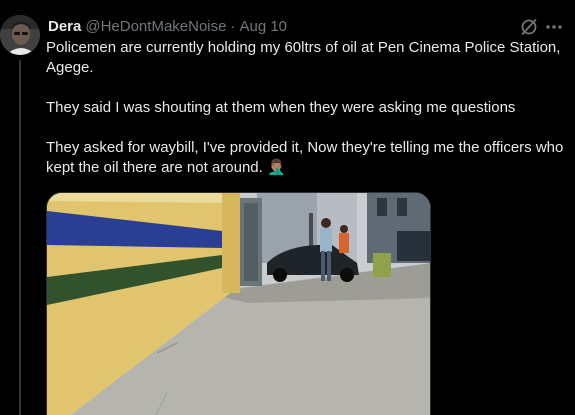 This screenshot has height=415, width=575. I want to click on more-options-button, so click(554, 27).